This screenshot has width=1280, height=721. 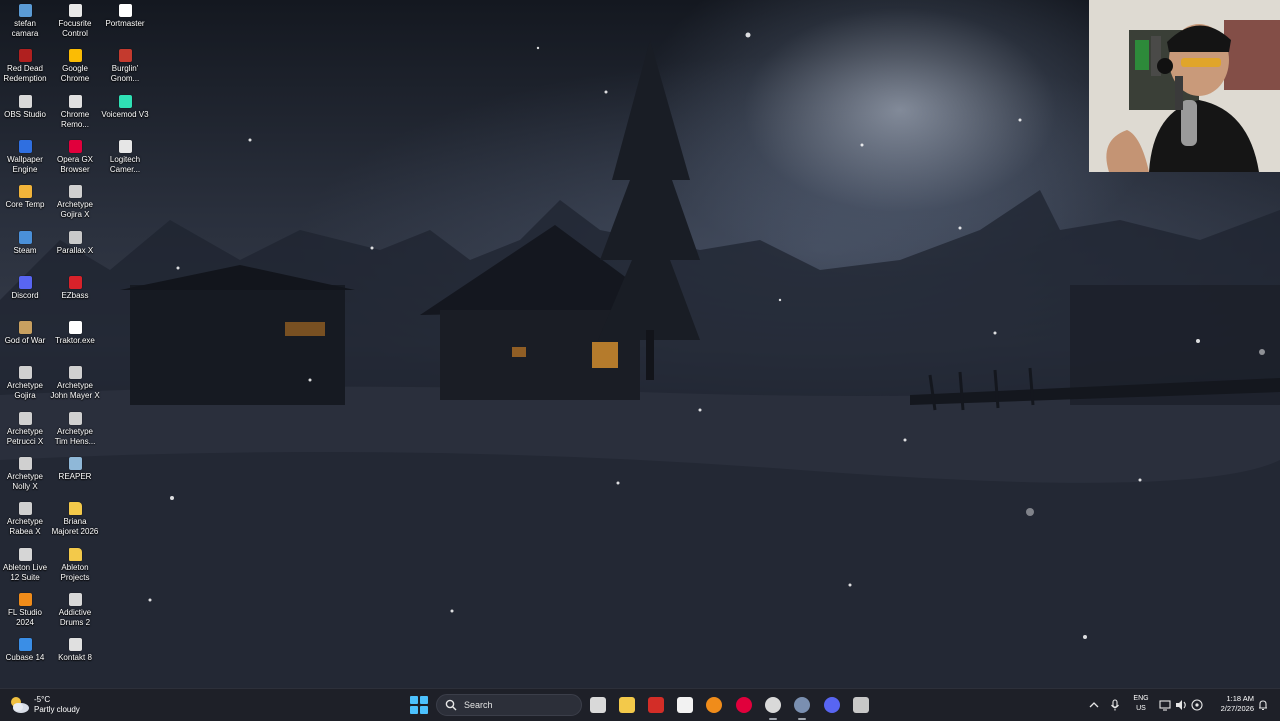 I want to click on desktop-shortcut: Ableton Projects, so click(x=75, y=565).